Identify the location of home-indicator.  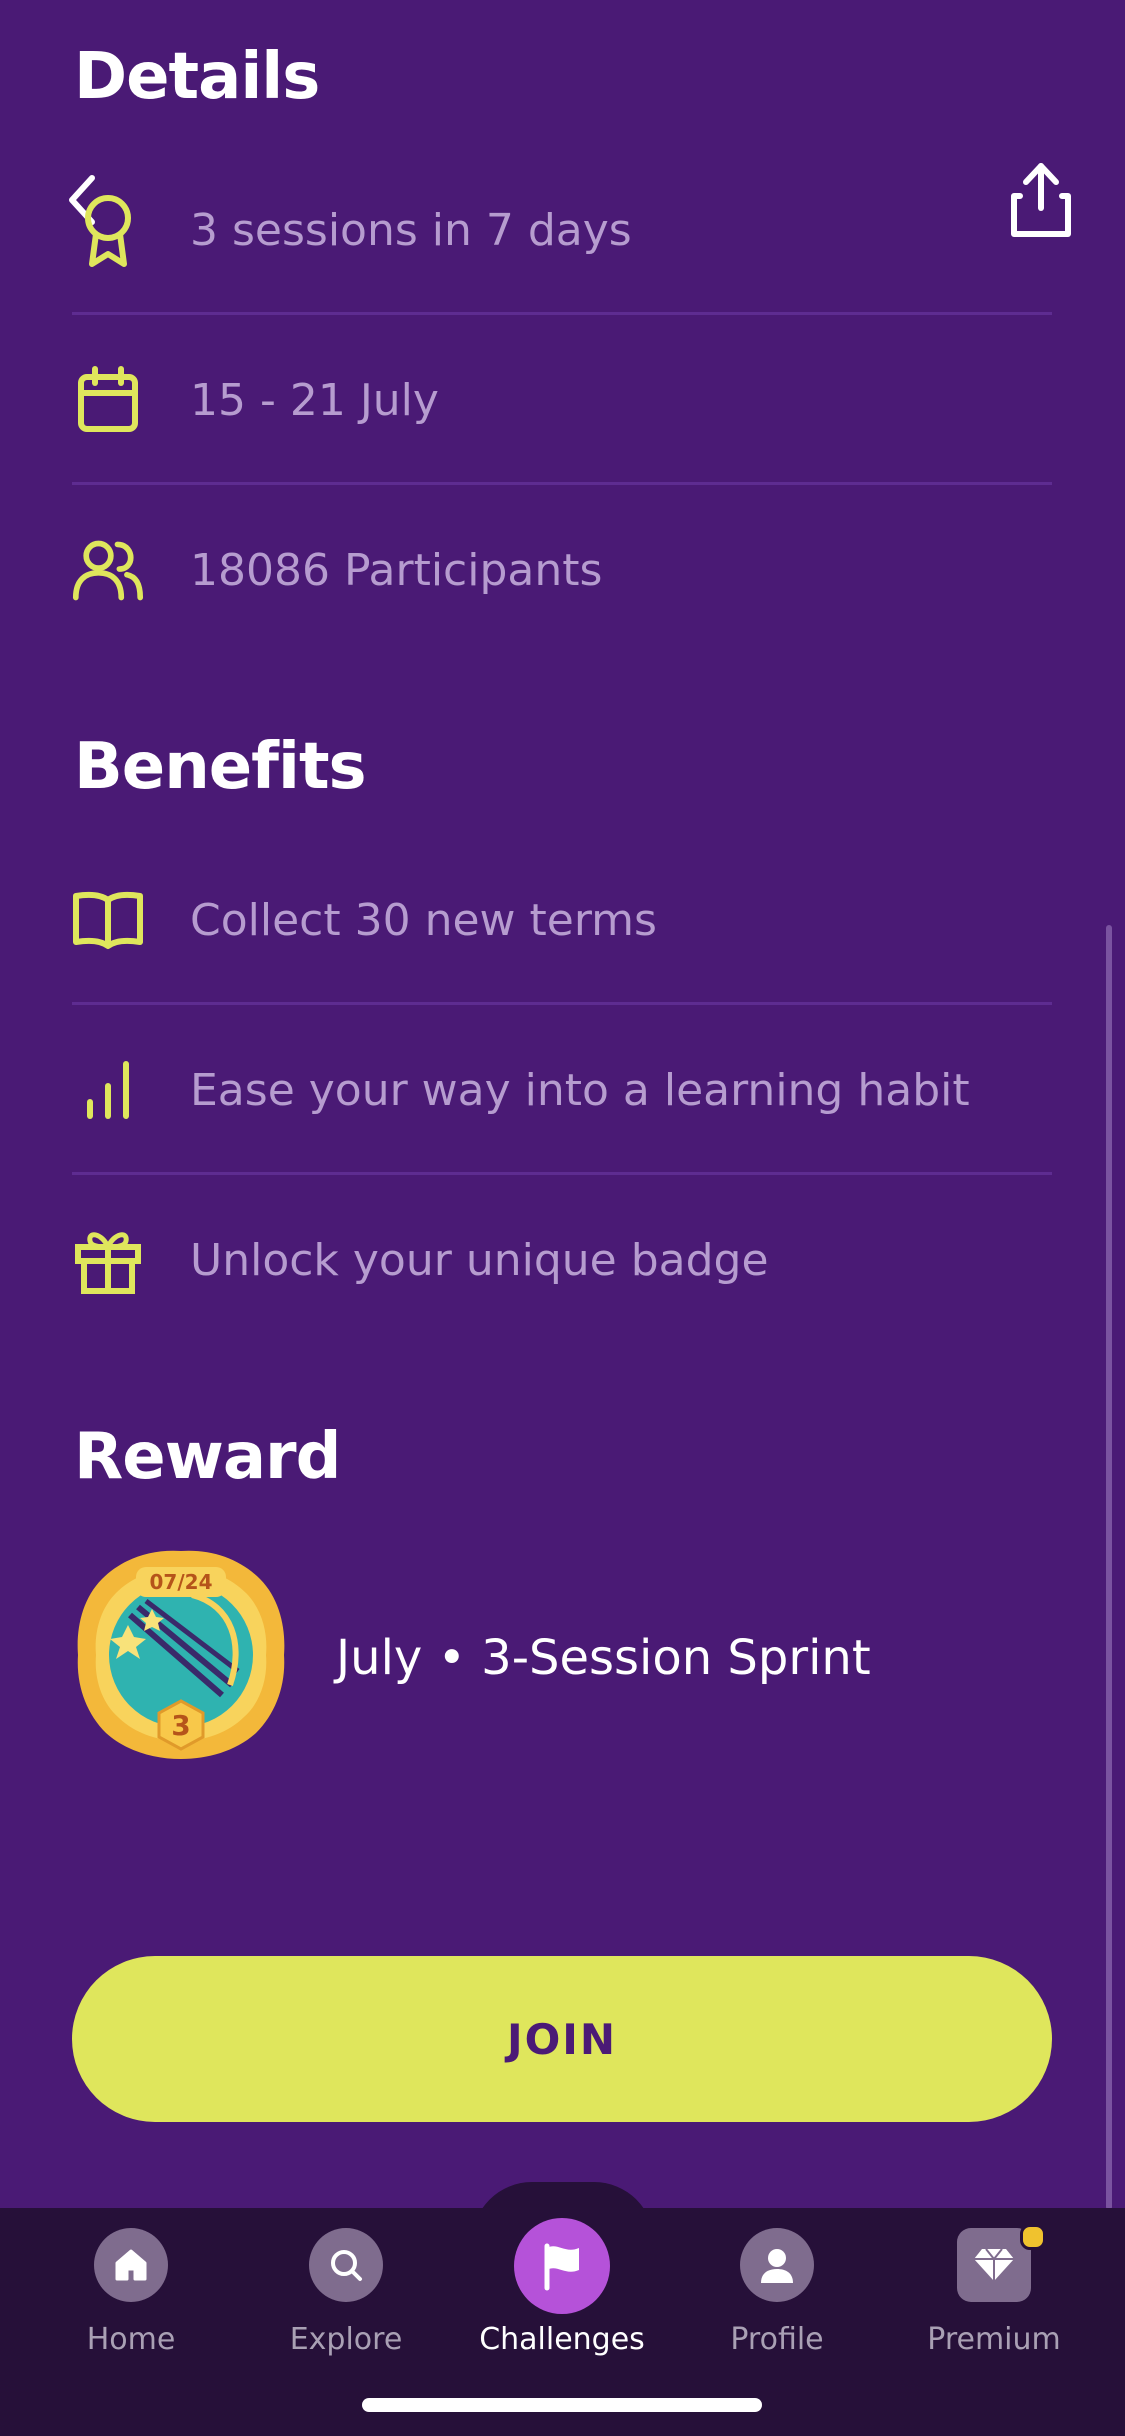
(562, 2405).